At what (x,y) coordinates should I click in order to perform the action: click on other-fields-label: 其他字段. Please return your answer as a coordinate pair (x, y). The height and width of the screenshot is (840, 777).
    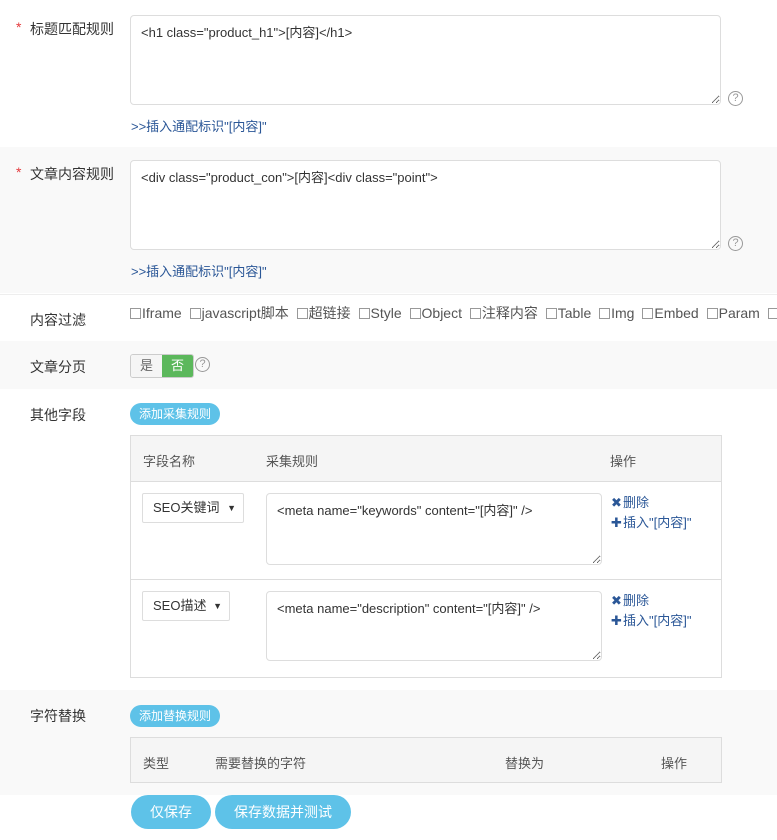
    Looking at the image, I should click on (58, 415).